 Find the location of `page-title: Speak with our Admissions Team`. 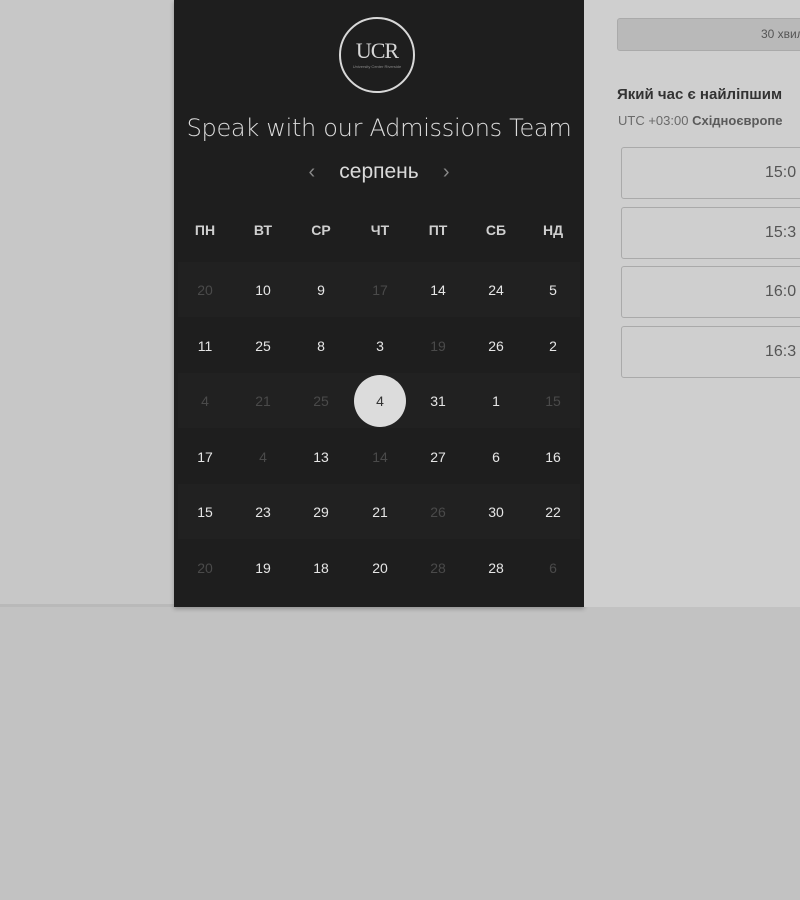

page-title: Speak with our Admissions Team is located at coordinates (379, 128).